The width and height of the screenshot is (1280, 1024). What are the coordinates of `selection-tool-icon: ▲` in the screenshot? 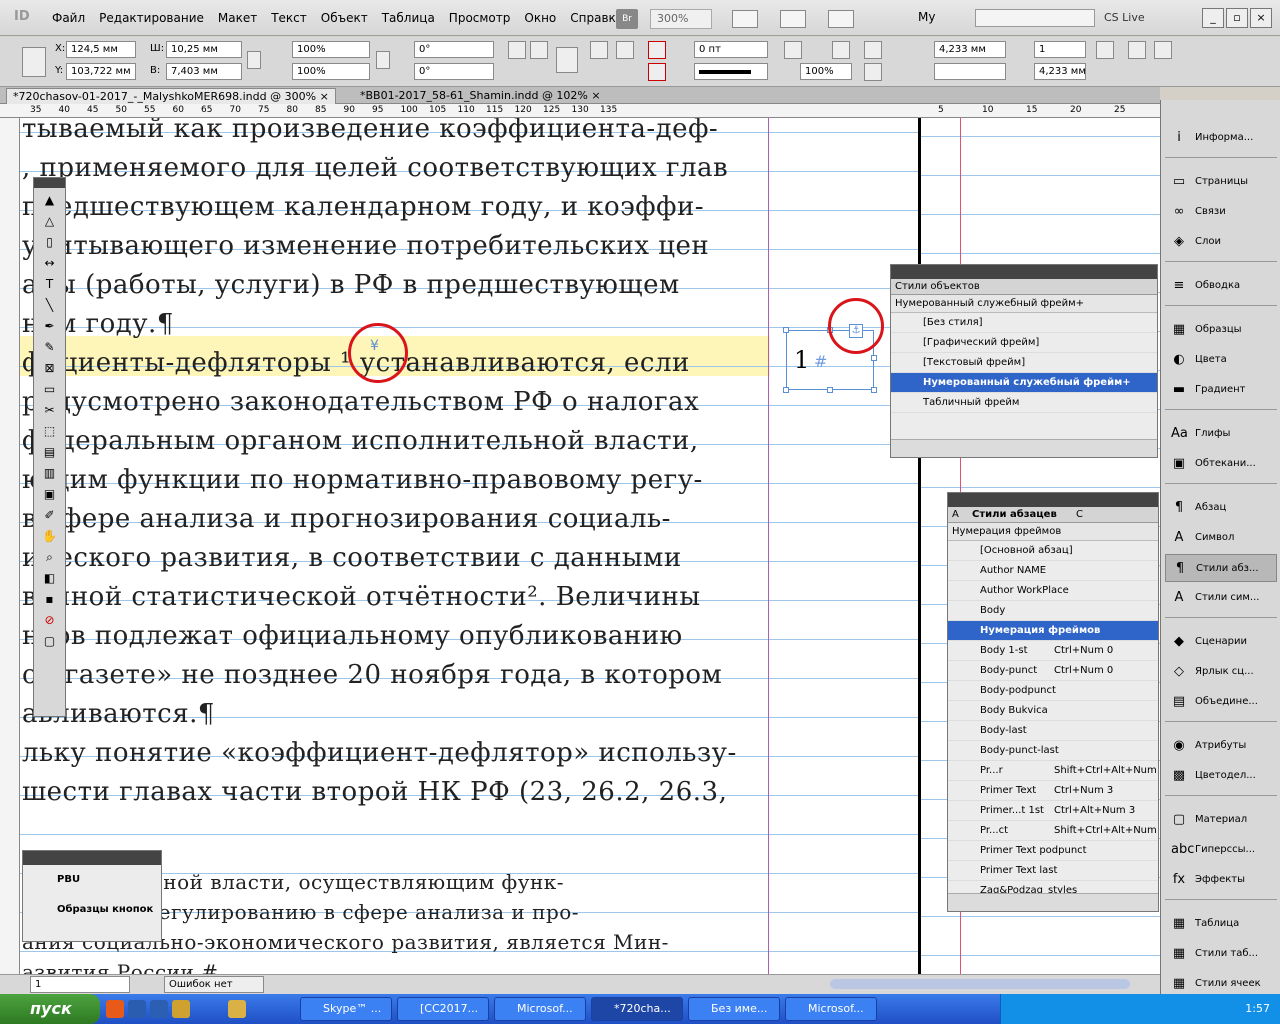 It's located at (50, 200).